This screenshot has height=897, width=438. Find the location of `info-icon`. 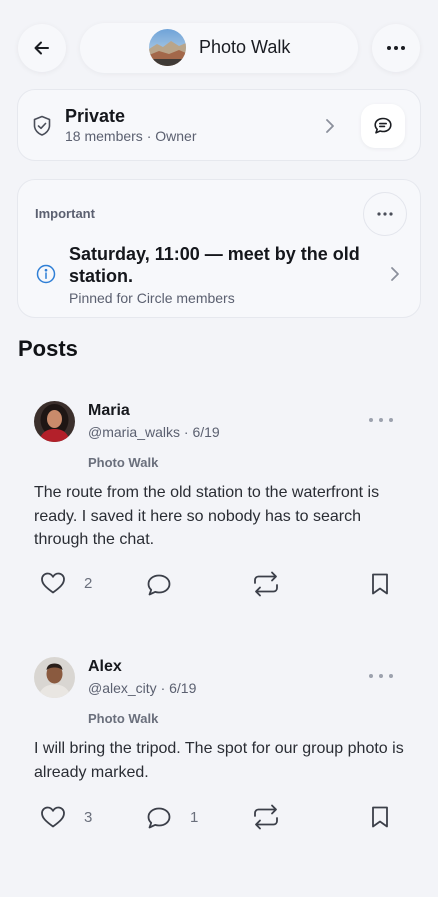

info-icon is located at coordinates (46, 274).